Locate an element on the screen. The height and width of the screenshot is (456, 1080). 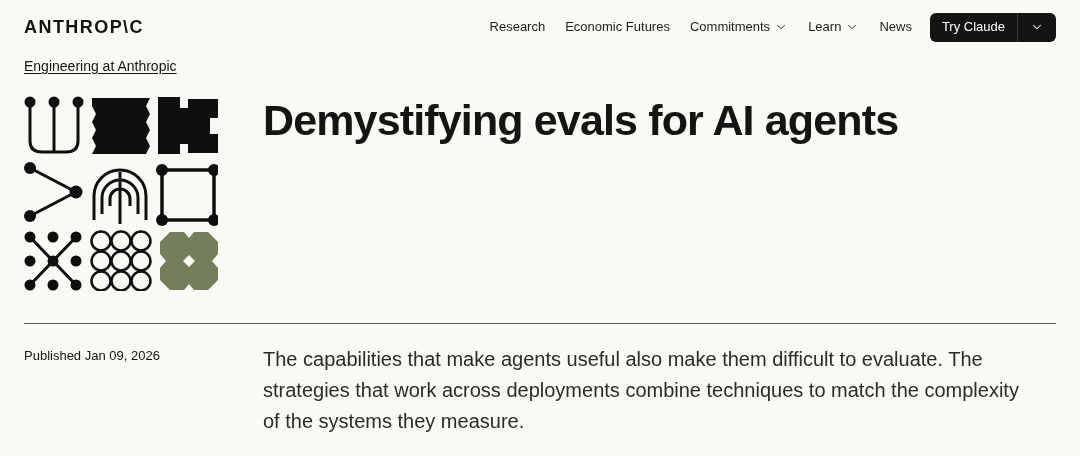
breadcrumb-link: Engineering at Anthropic is located at coordinates (100, 66).